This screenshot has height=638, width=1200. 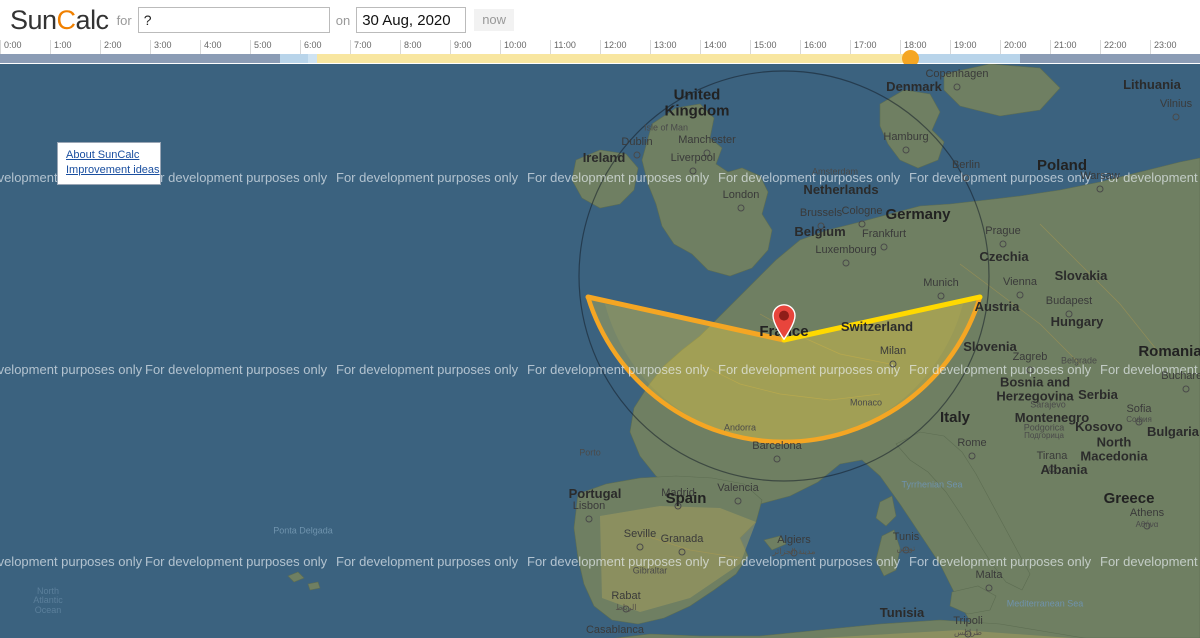 What do you see at coordinates (565, 45) in the screenshot?
I see `hour-tick-label: 11:00` at bounding box center [565, 45].